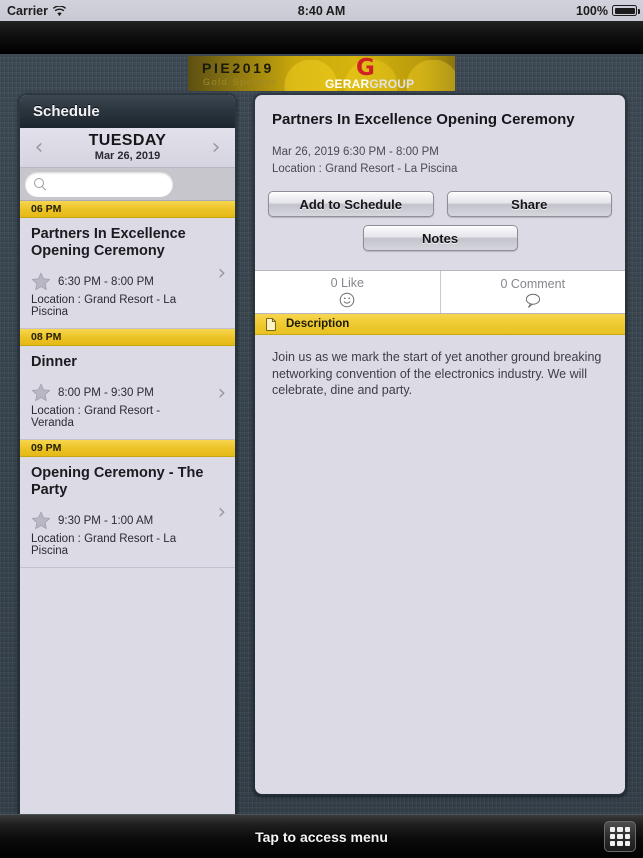  What do you see at coordinates (127, 111) in the screenshot?
I see `sidebar-title-bar: Schedule` at bounding box center [127, 111].